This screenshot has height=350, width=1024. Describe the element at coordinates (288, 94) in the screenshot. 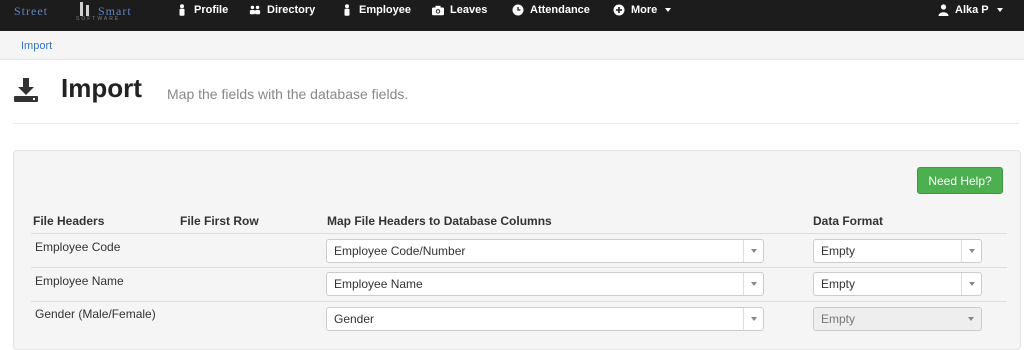

I see `page-subtitle: Map the fields with the database fields.` at that location.